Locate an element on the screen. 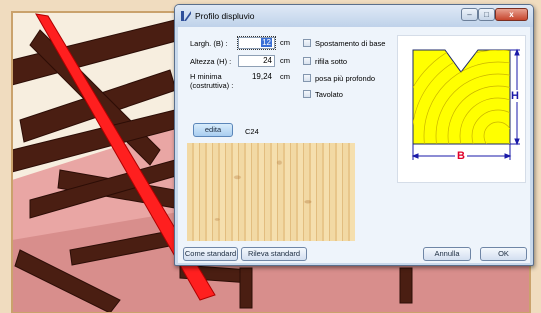 The image size is (541, 313). ok-button: OK is located at coordinates (503, 254).